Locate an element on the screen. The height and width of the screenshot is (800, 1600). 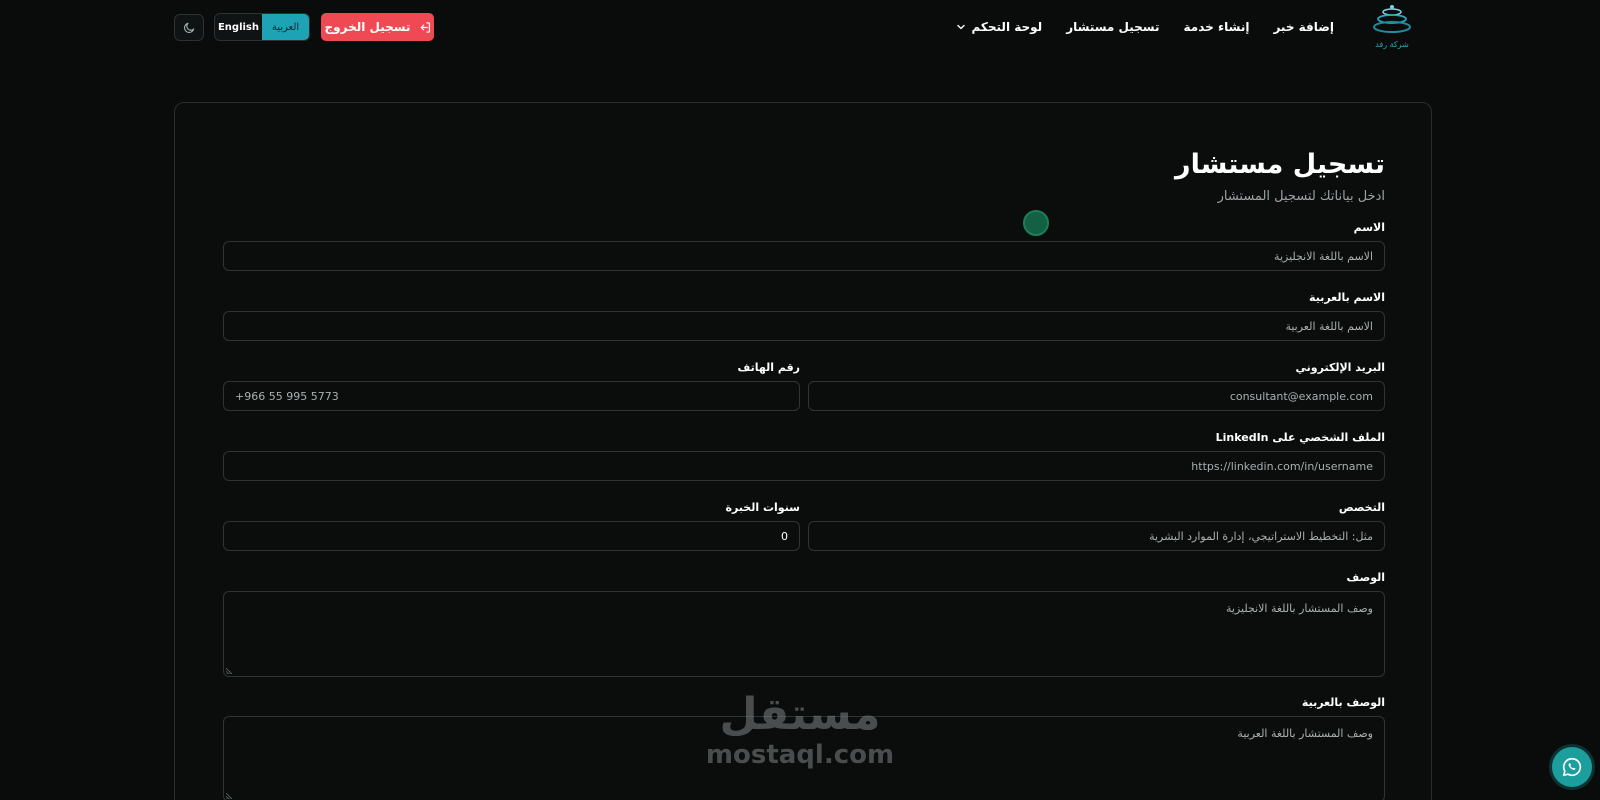
description-ar-label: الوصف بالعربية is located at coordinates (1343, 702).